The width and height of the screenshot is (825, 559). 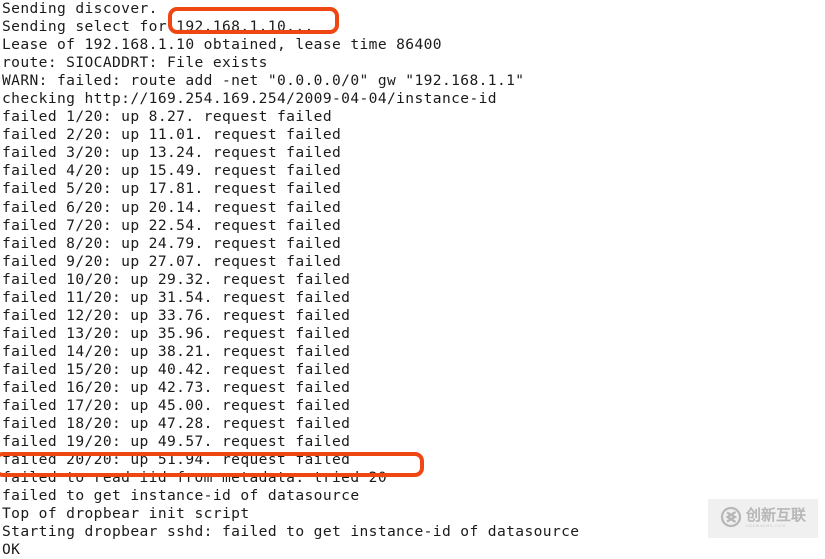 What do you see at coordinates (731, 519) in the screenshot?
I see `circled-x-logo-icon` at bounding box center [731, 519].